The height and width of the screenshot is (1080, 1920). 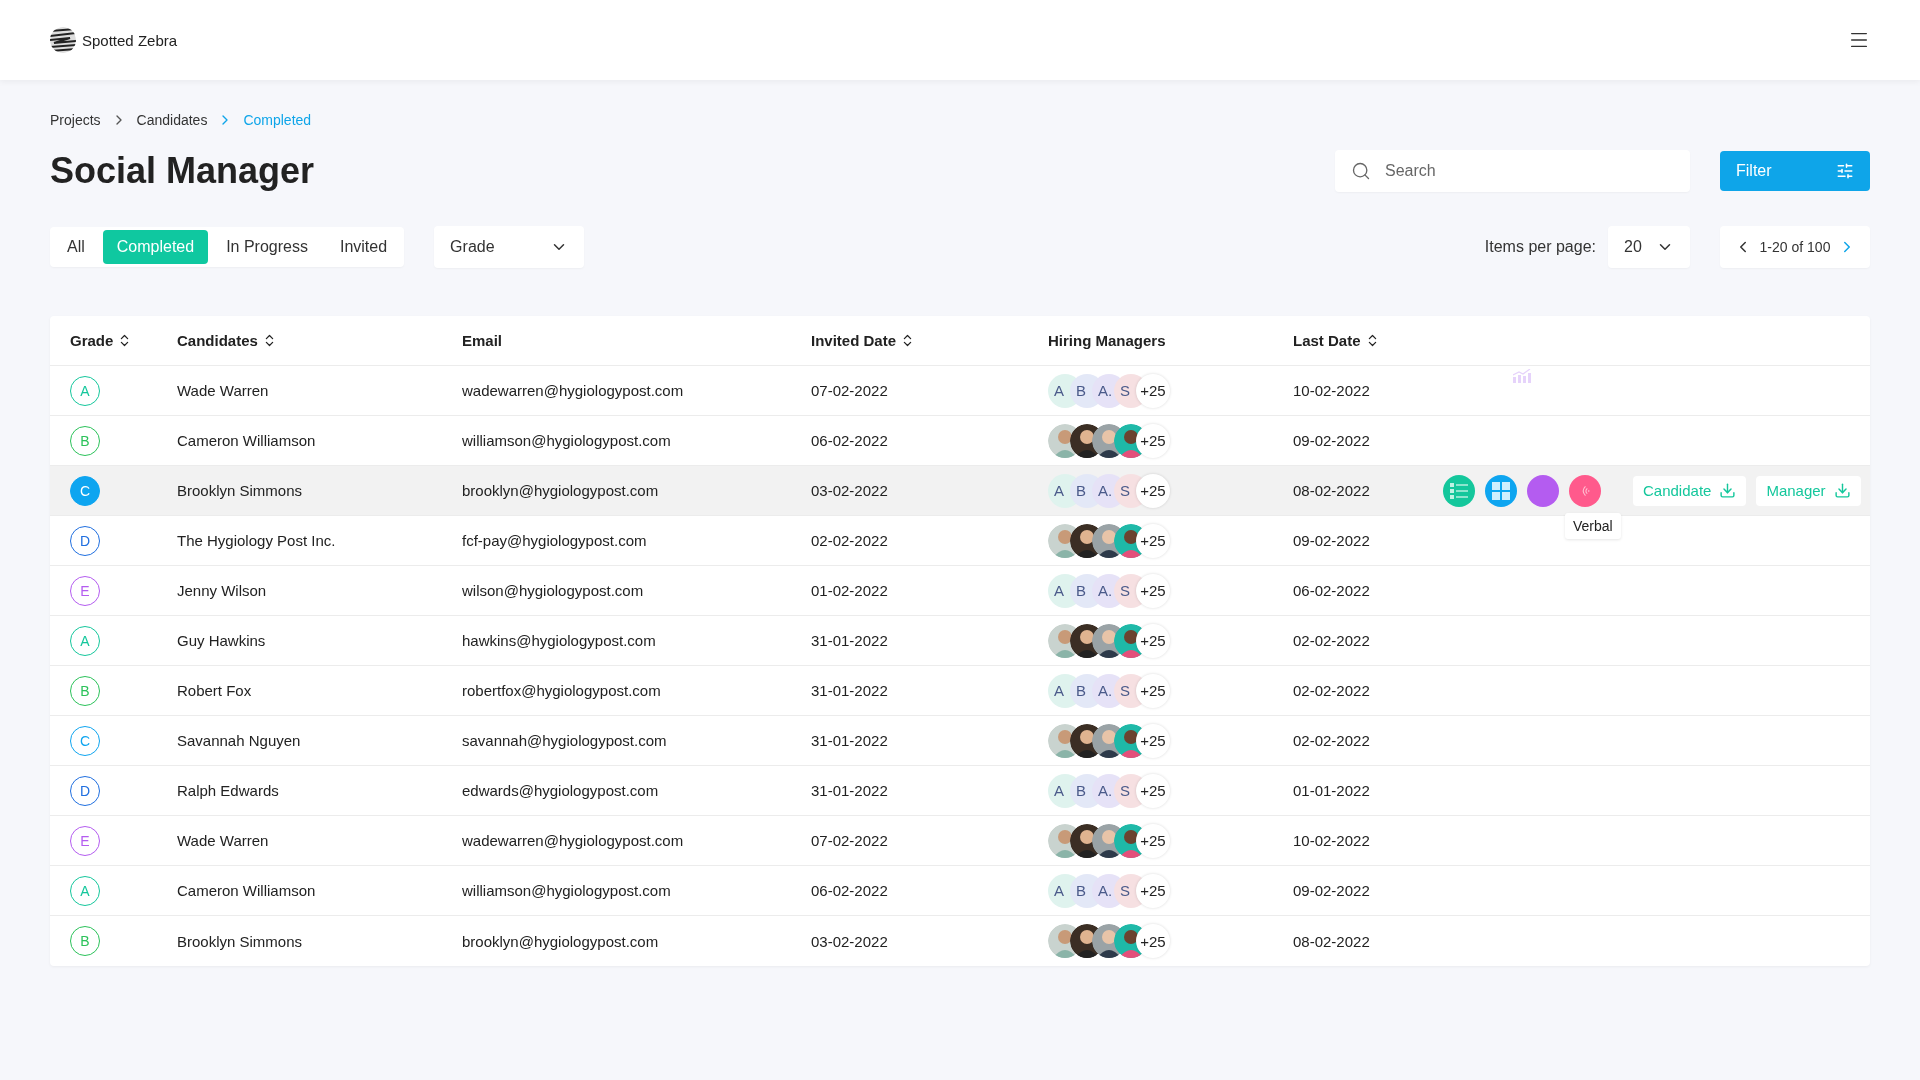 What do you see at coordinates (960, 391) in the screenshot?
I see `table-row: A Wade Warren wadewarren@hygiologypost.com 07-02-2022 A B A. S +25 10-02-2022` at bounding box center [960, 391].